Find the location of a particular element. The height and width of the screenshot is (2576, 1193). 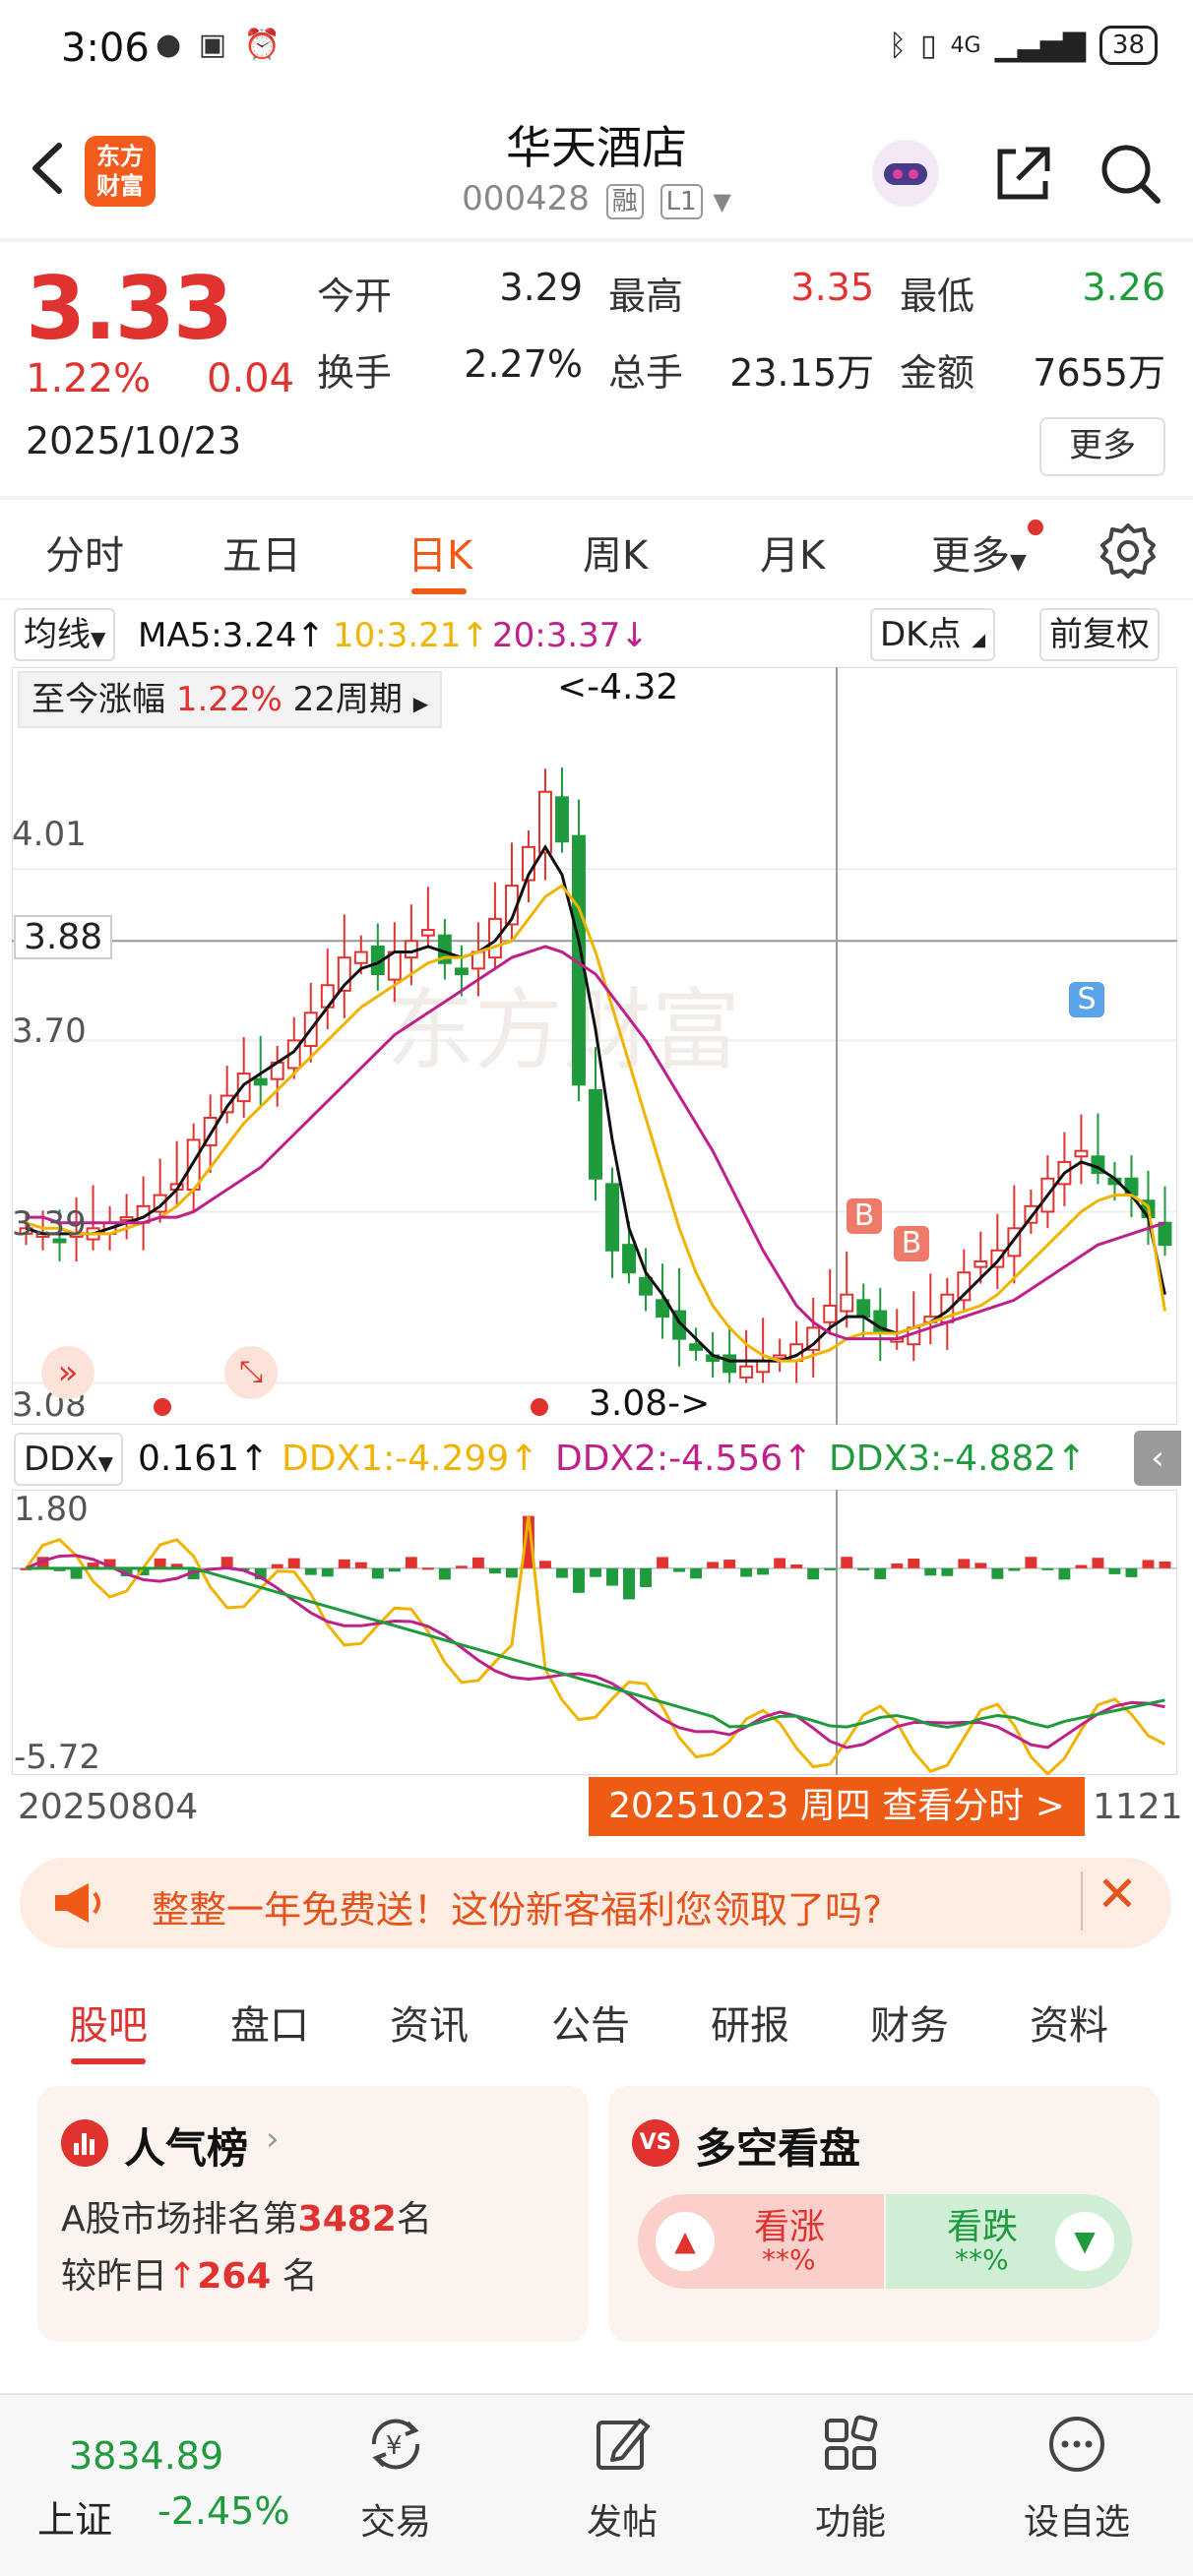

signal-icon: ▁▃▅▇ is located at coordinates (1040, 45).